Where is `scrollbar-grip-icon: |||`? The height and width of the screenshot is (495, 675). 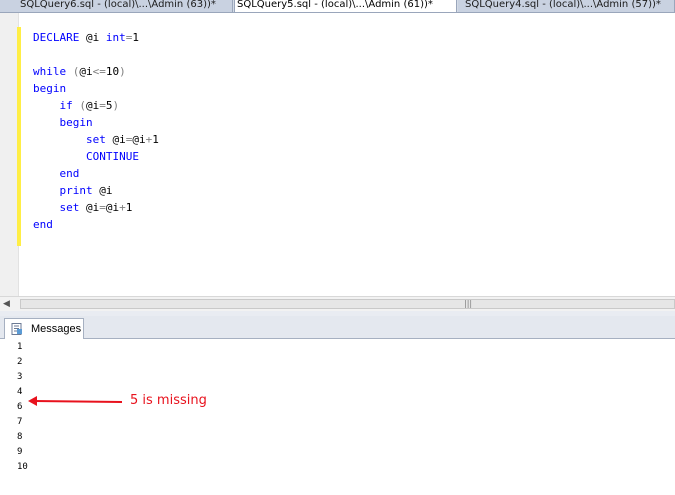 scrollbar-grip-icon: ||| is located at coordinates (468, 303).